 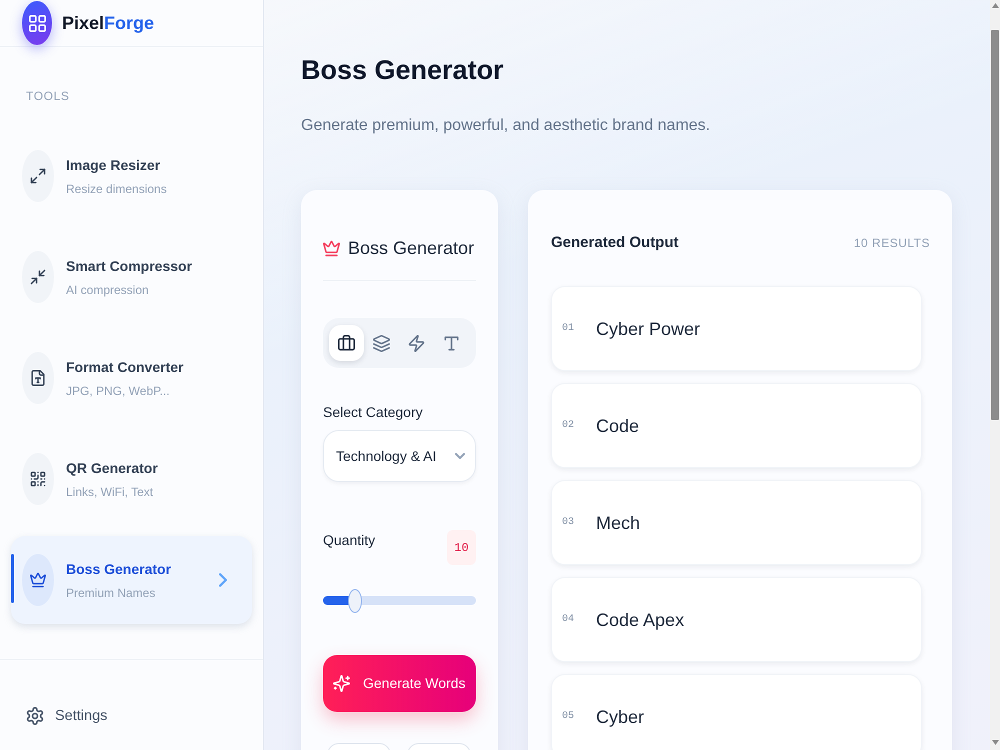 I want to click on result-number: 05, so click(x=569, y=716).